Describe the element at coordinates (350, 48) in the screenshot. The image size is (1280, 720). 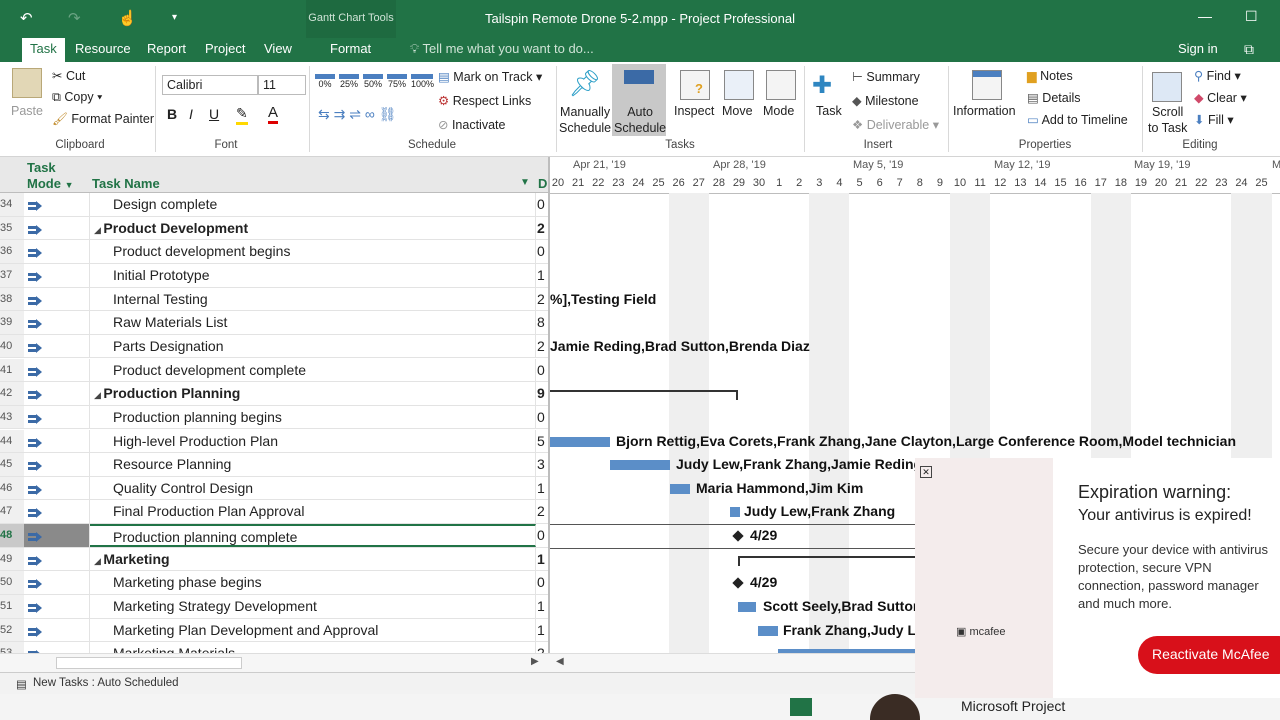
I see `tab-format: Format` at that location.